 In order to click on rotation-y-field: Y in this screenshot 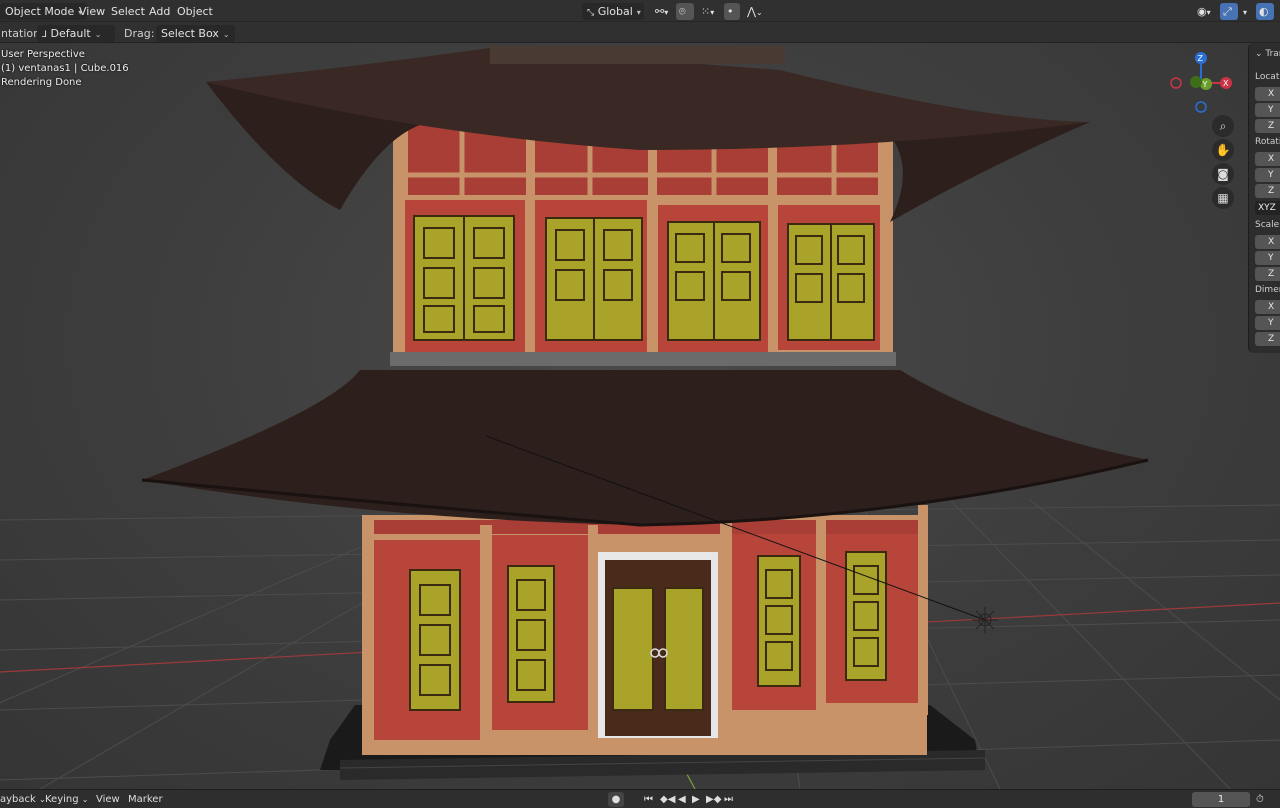, I will do `click(1267, 175)`.